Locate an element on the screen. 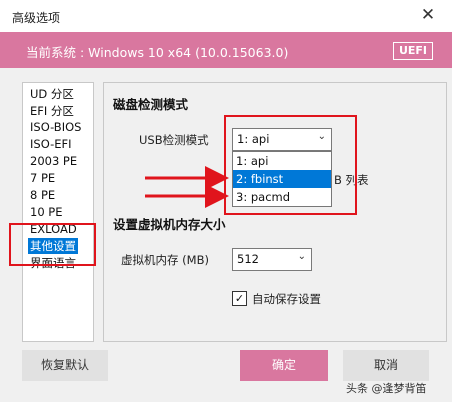  vm-memory-value: 512 is located at coordinates (248, 259).